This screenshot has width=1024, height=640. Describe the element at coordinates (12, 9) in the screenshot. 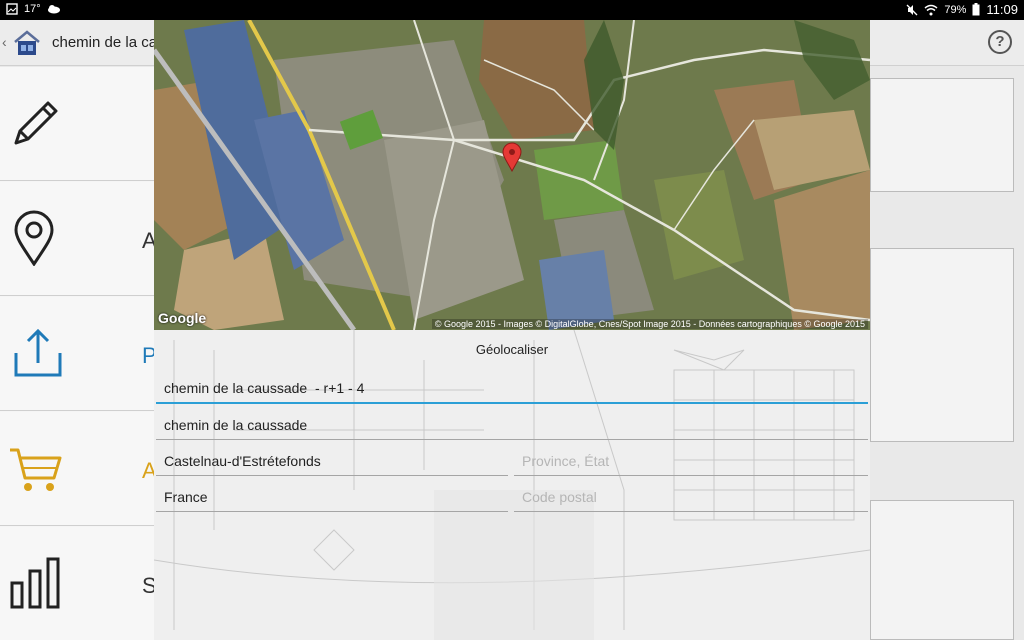

I see `gallery-icon` at that location.